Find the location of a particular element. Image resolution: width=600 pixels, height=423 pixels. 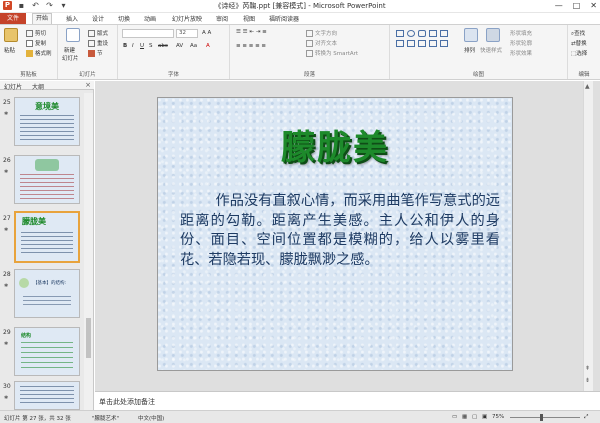

oval-shape-icon is located at coordinates (411, 33).